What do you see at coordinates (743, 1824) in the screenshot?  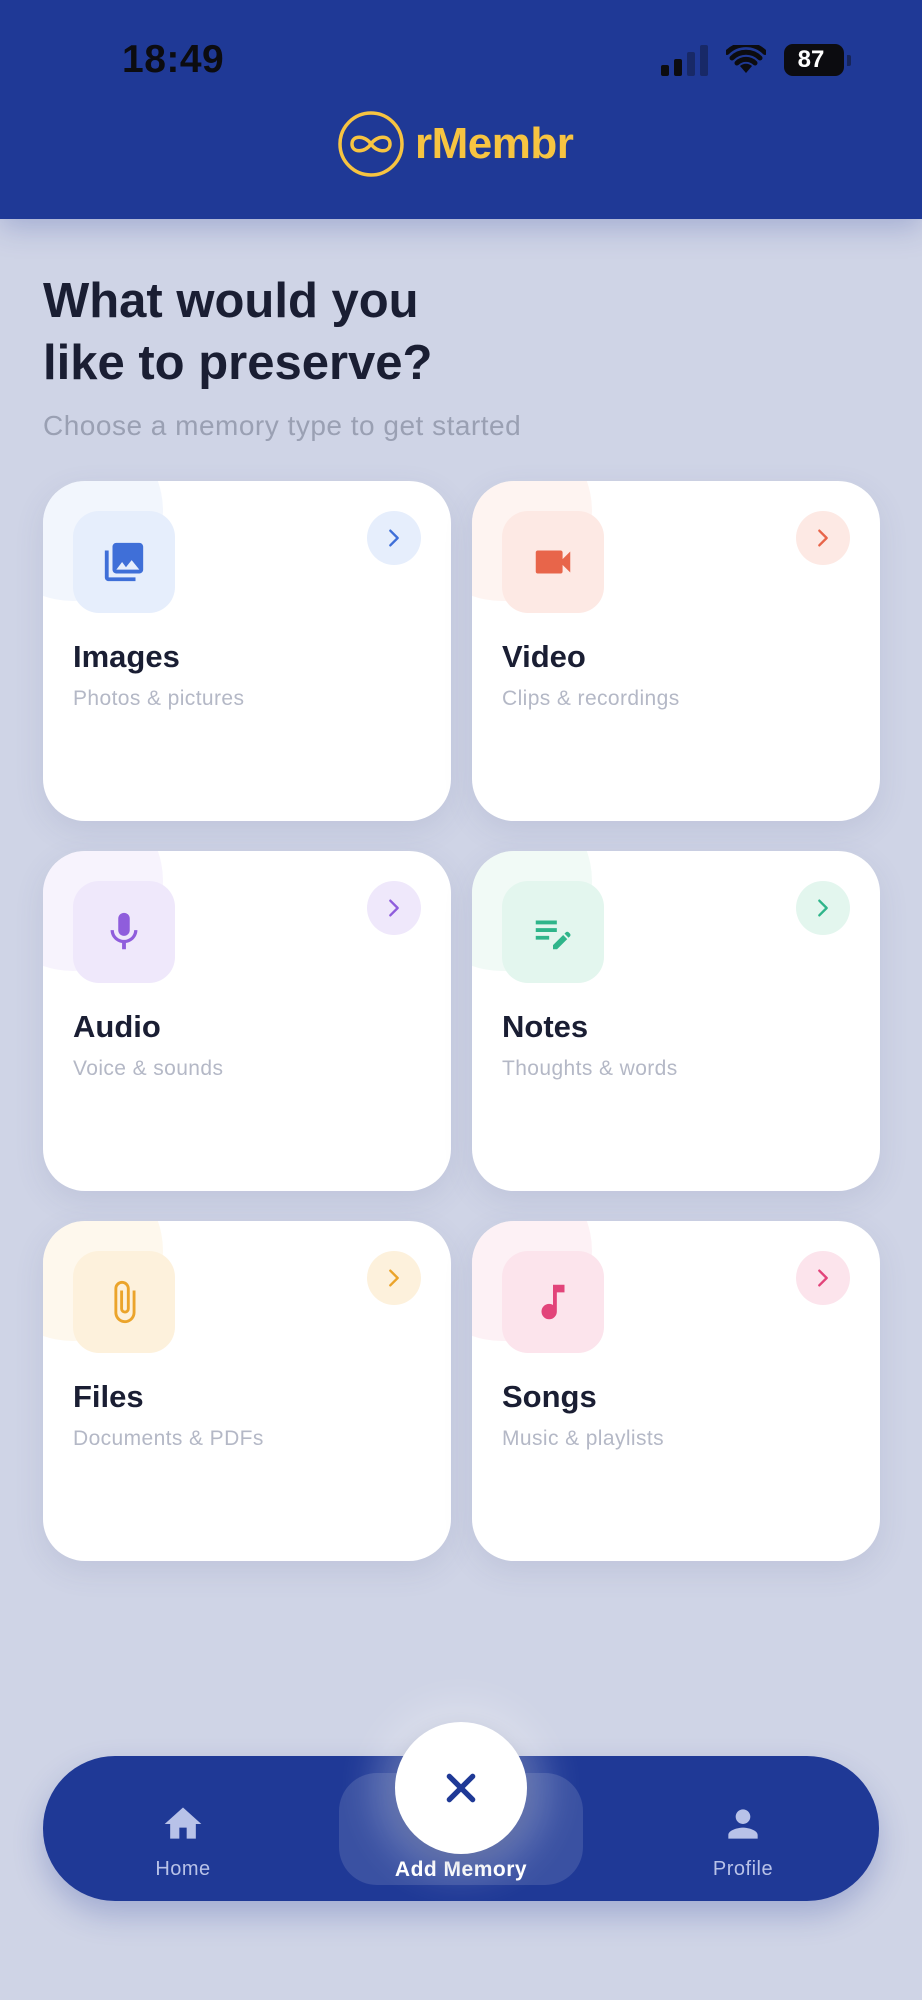 I see `person-icon` at bounding box center [743, 1824].